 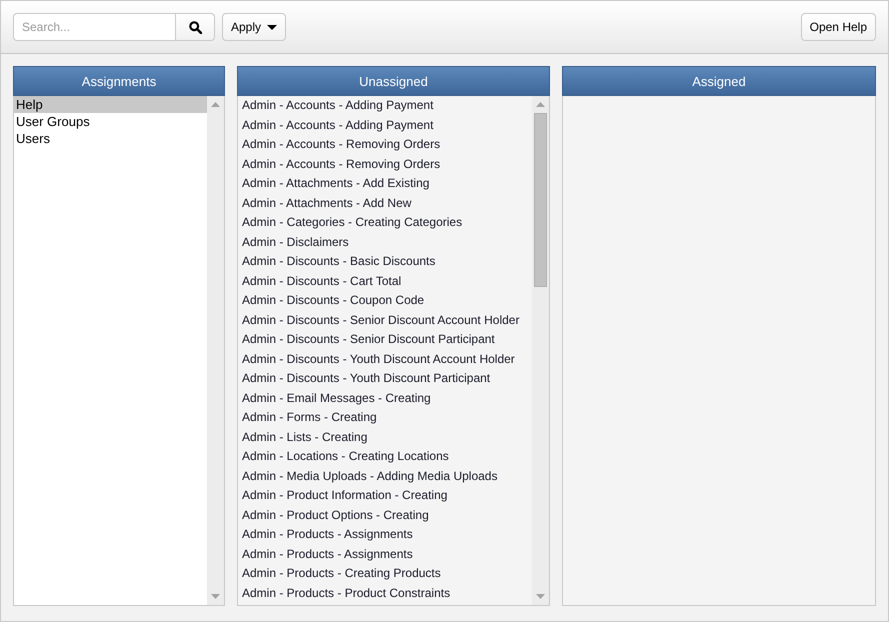 What do you see at coordinates (385, 242) in the screenshot?
I see `list-item: Admin - Disclaimers` at bounding box center [385, 242].